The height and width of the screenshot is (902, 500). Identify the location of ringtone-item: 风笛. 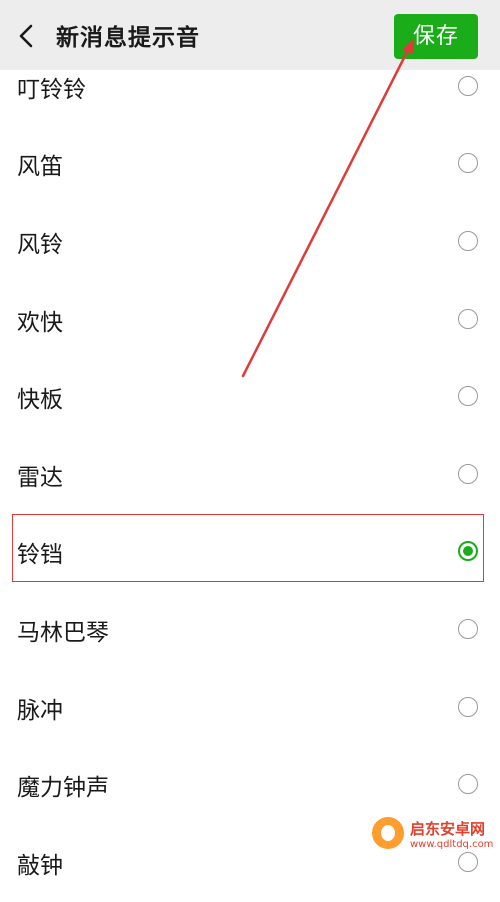
(250, 164).